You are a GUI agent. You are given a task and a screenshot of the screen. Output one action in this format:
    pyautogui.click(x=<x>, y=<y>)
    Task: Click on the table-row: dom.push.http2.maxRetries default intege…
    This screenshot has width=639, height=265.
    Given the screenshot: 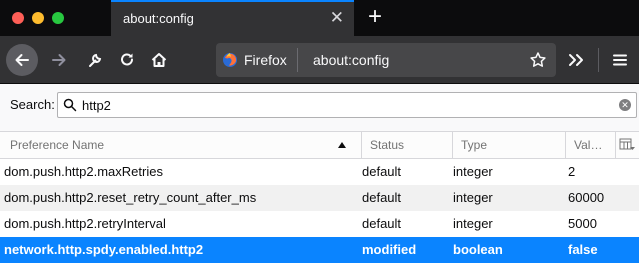 What is the action you would take?
    pyautogui.click(x=319, y=172)
    